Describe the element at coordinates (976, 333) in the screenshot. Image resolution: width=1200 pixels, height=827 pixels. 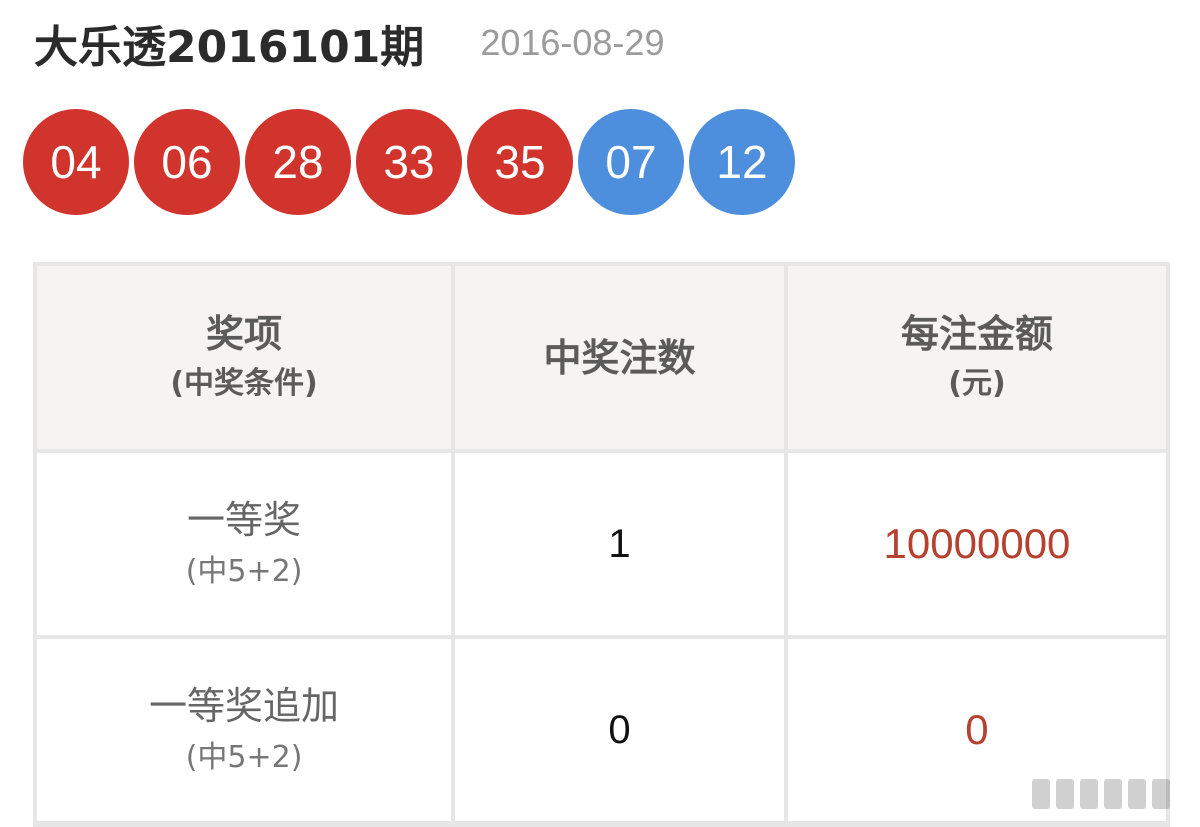
I see `header-prize-amount-label: 每注金额` at that location.